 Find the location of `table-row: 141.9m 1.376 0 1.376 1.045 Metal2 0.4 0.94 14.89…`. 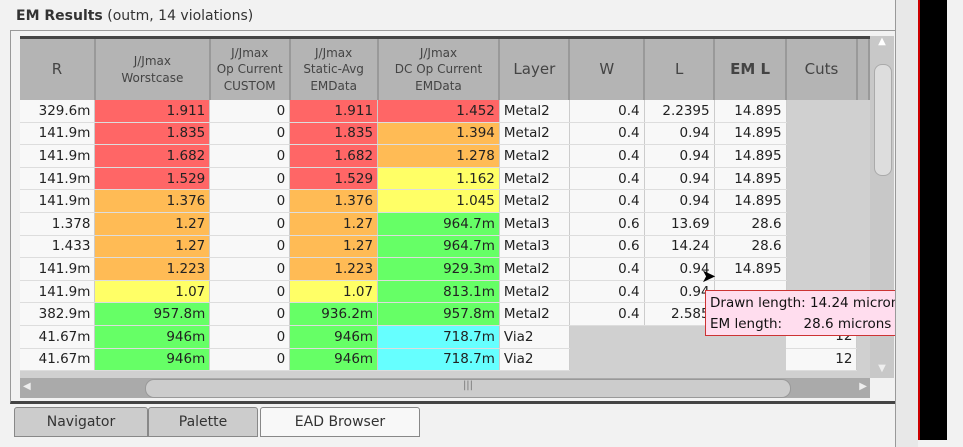

table-row: 141.9m 1.376 0 1.376 1.045 Metal2 0.4 0.94 14.89… is located at coordinates (444, 201).